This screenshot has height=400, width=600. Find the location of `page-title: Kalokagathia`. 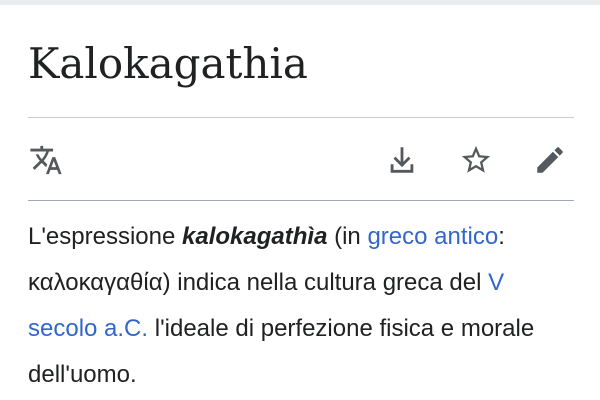

page-title: Kalokagathia is located at coordinates (168, 63).